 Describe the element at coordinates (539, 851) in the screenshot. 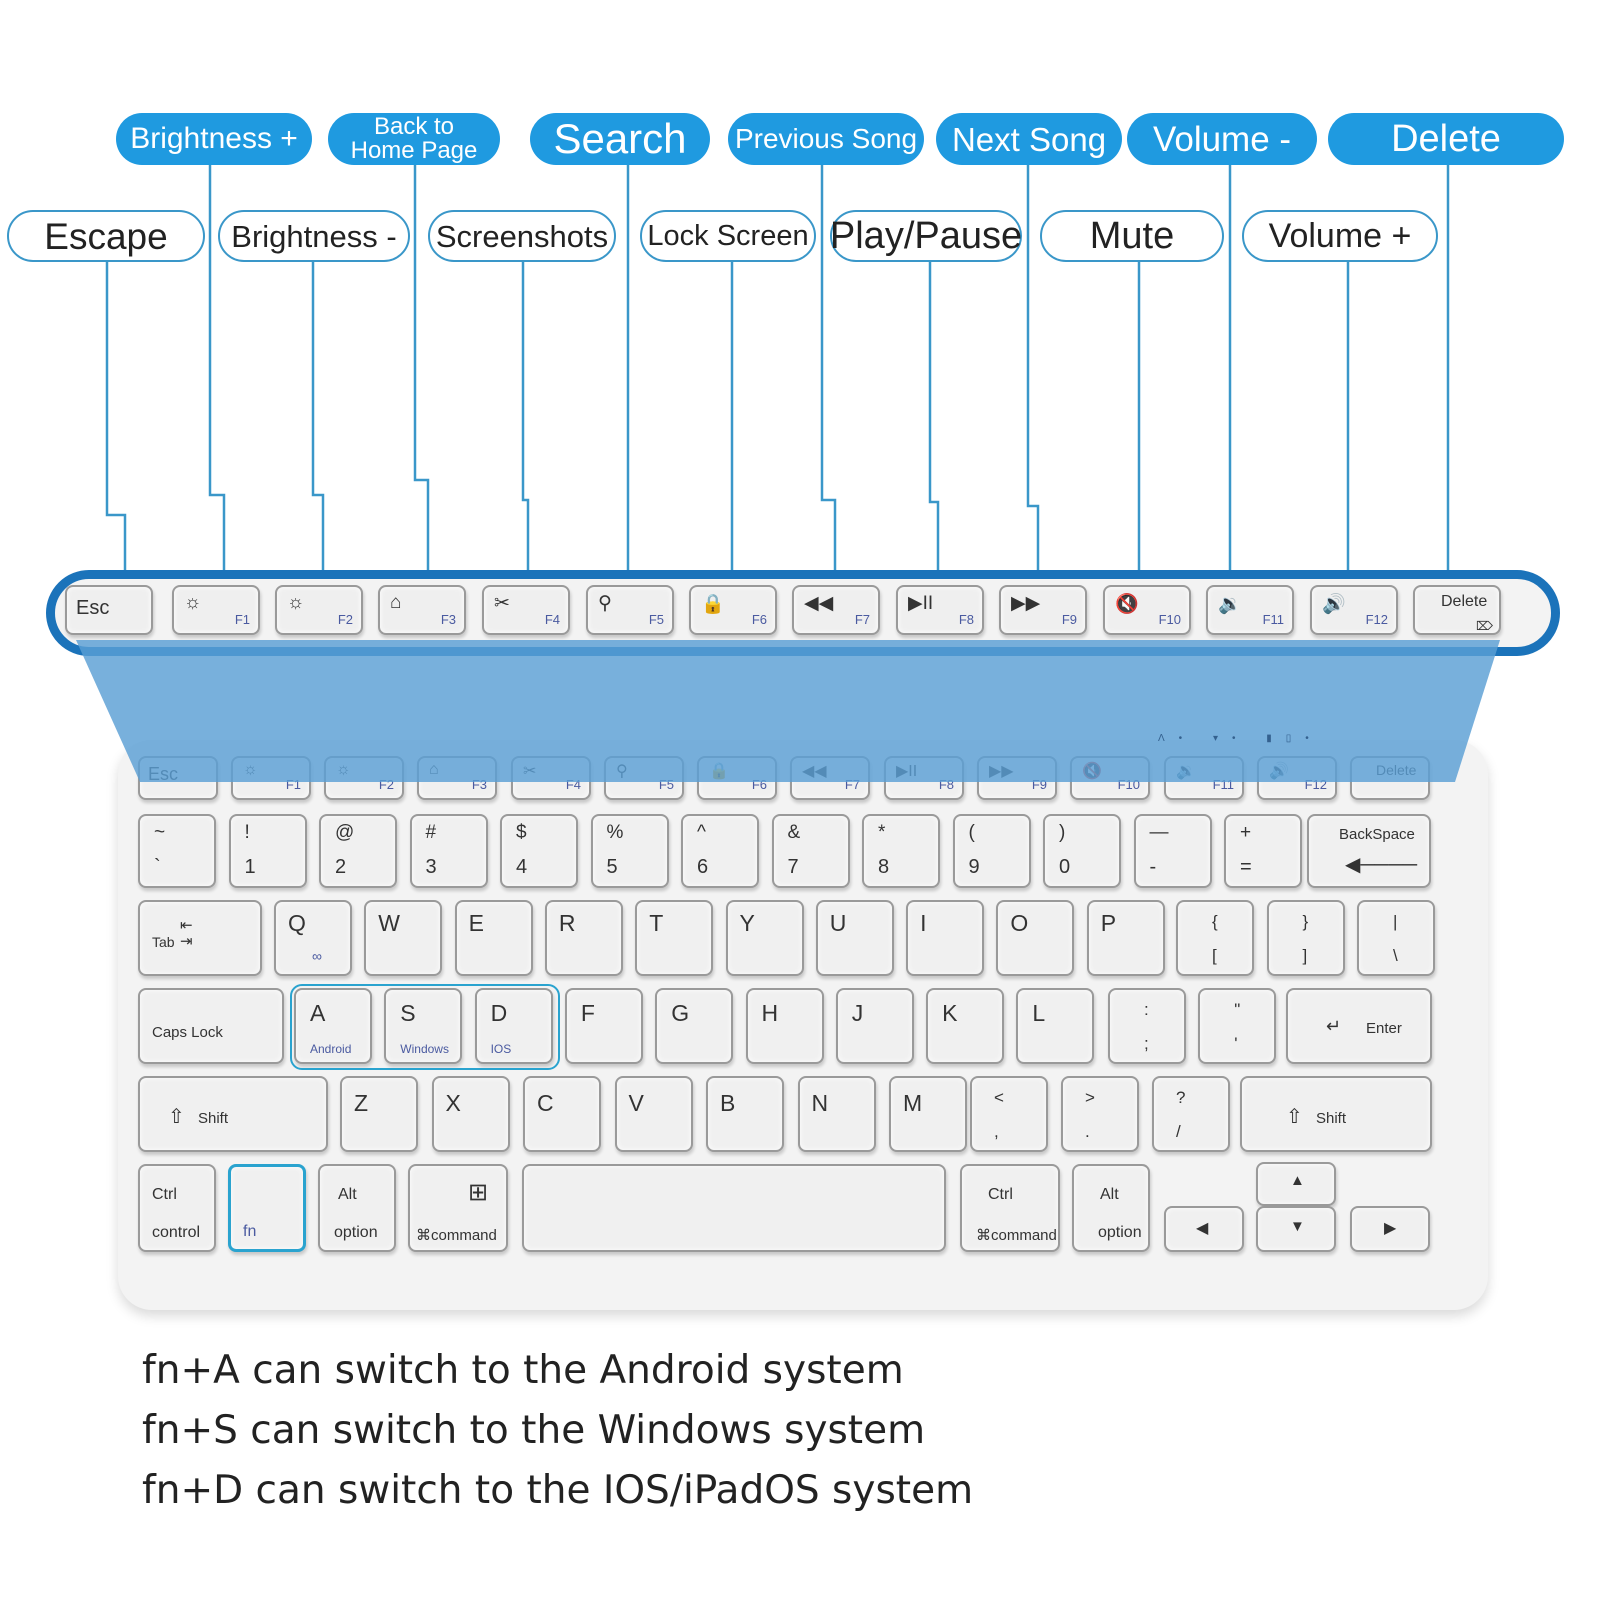

I see `key-4: $4` at that location.